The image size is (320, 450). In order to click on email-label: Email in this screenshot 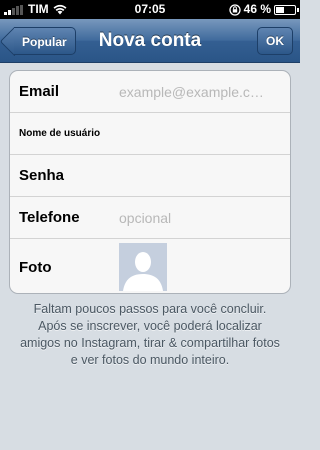, I will do `click(39, 91)`.